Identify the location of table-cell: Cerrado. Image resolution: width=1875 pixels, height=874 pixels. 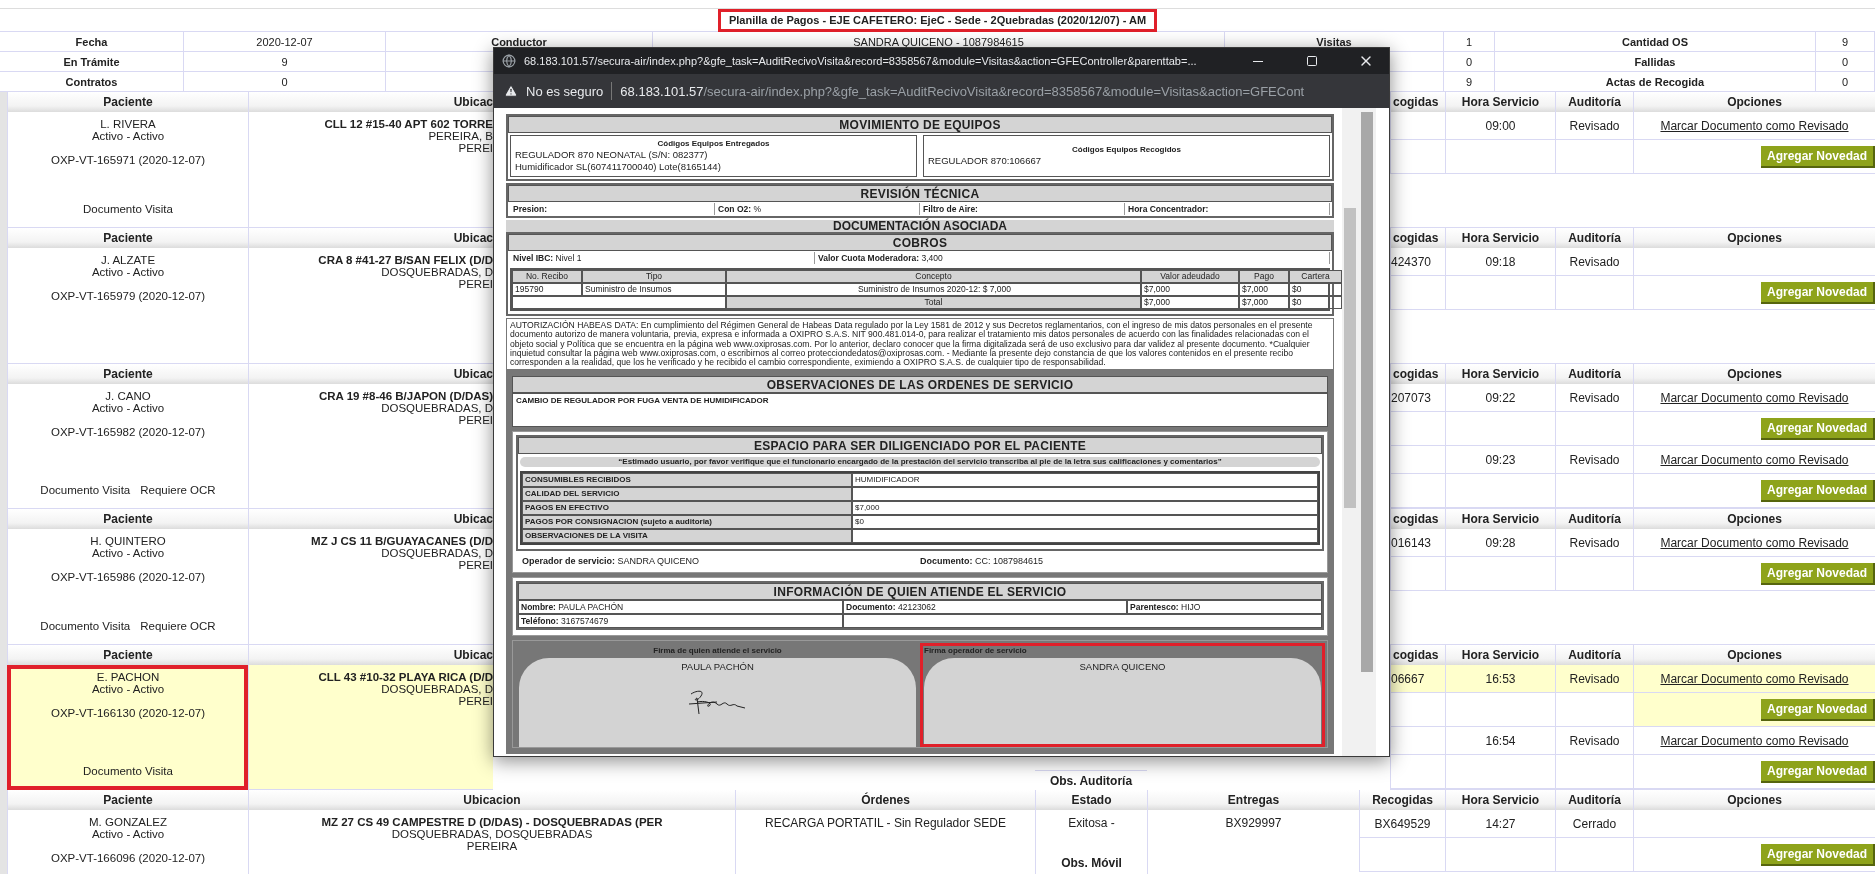
(1594, 824).